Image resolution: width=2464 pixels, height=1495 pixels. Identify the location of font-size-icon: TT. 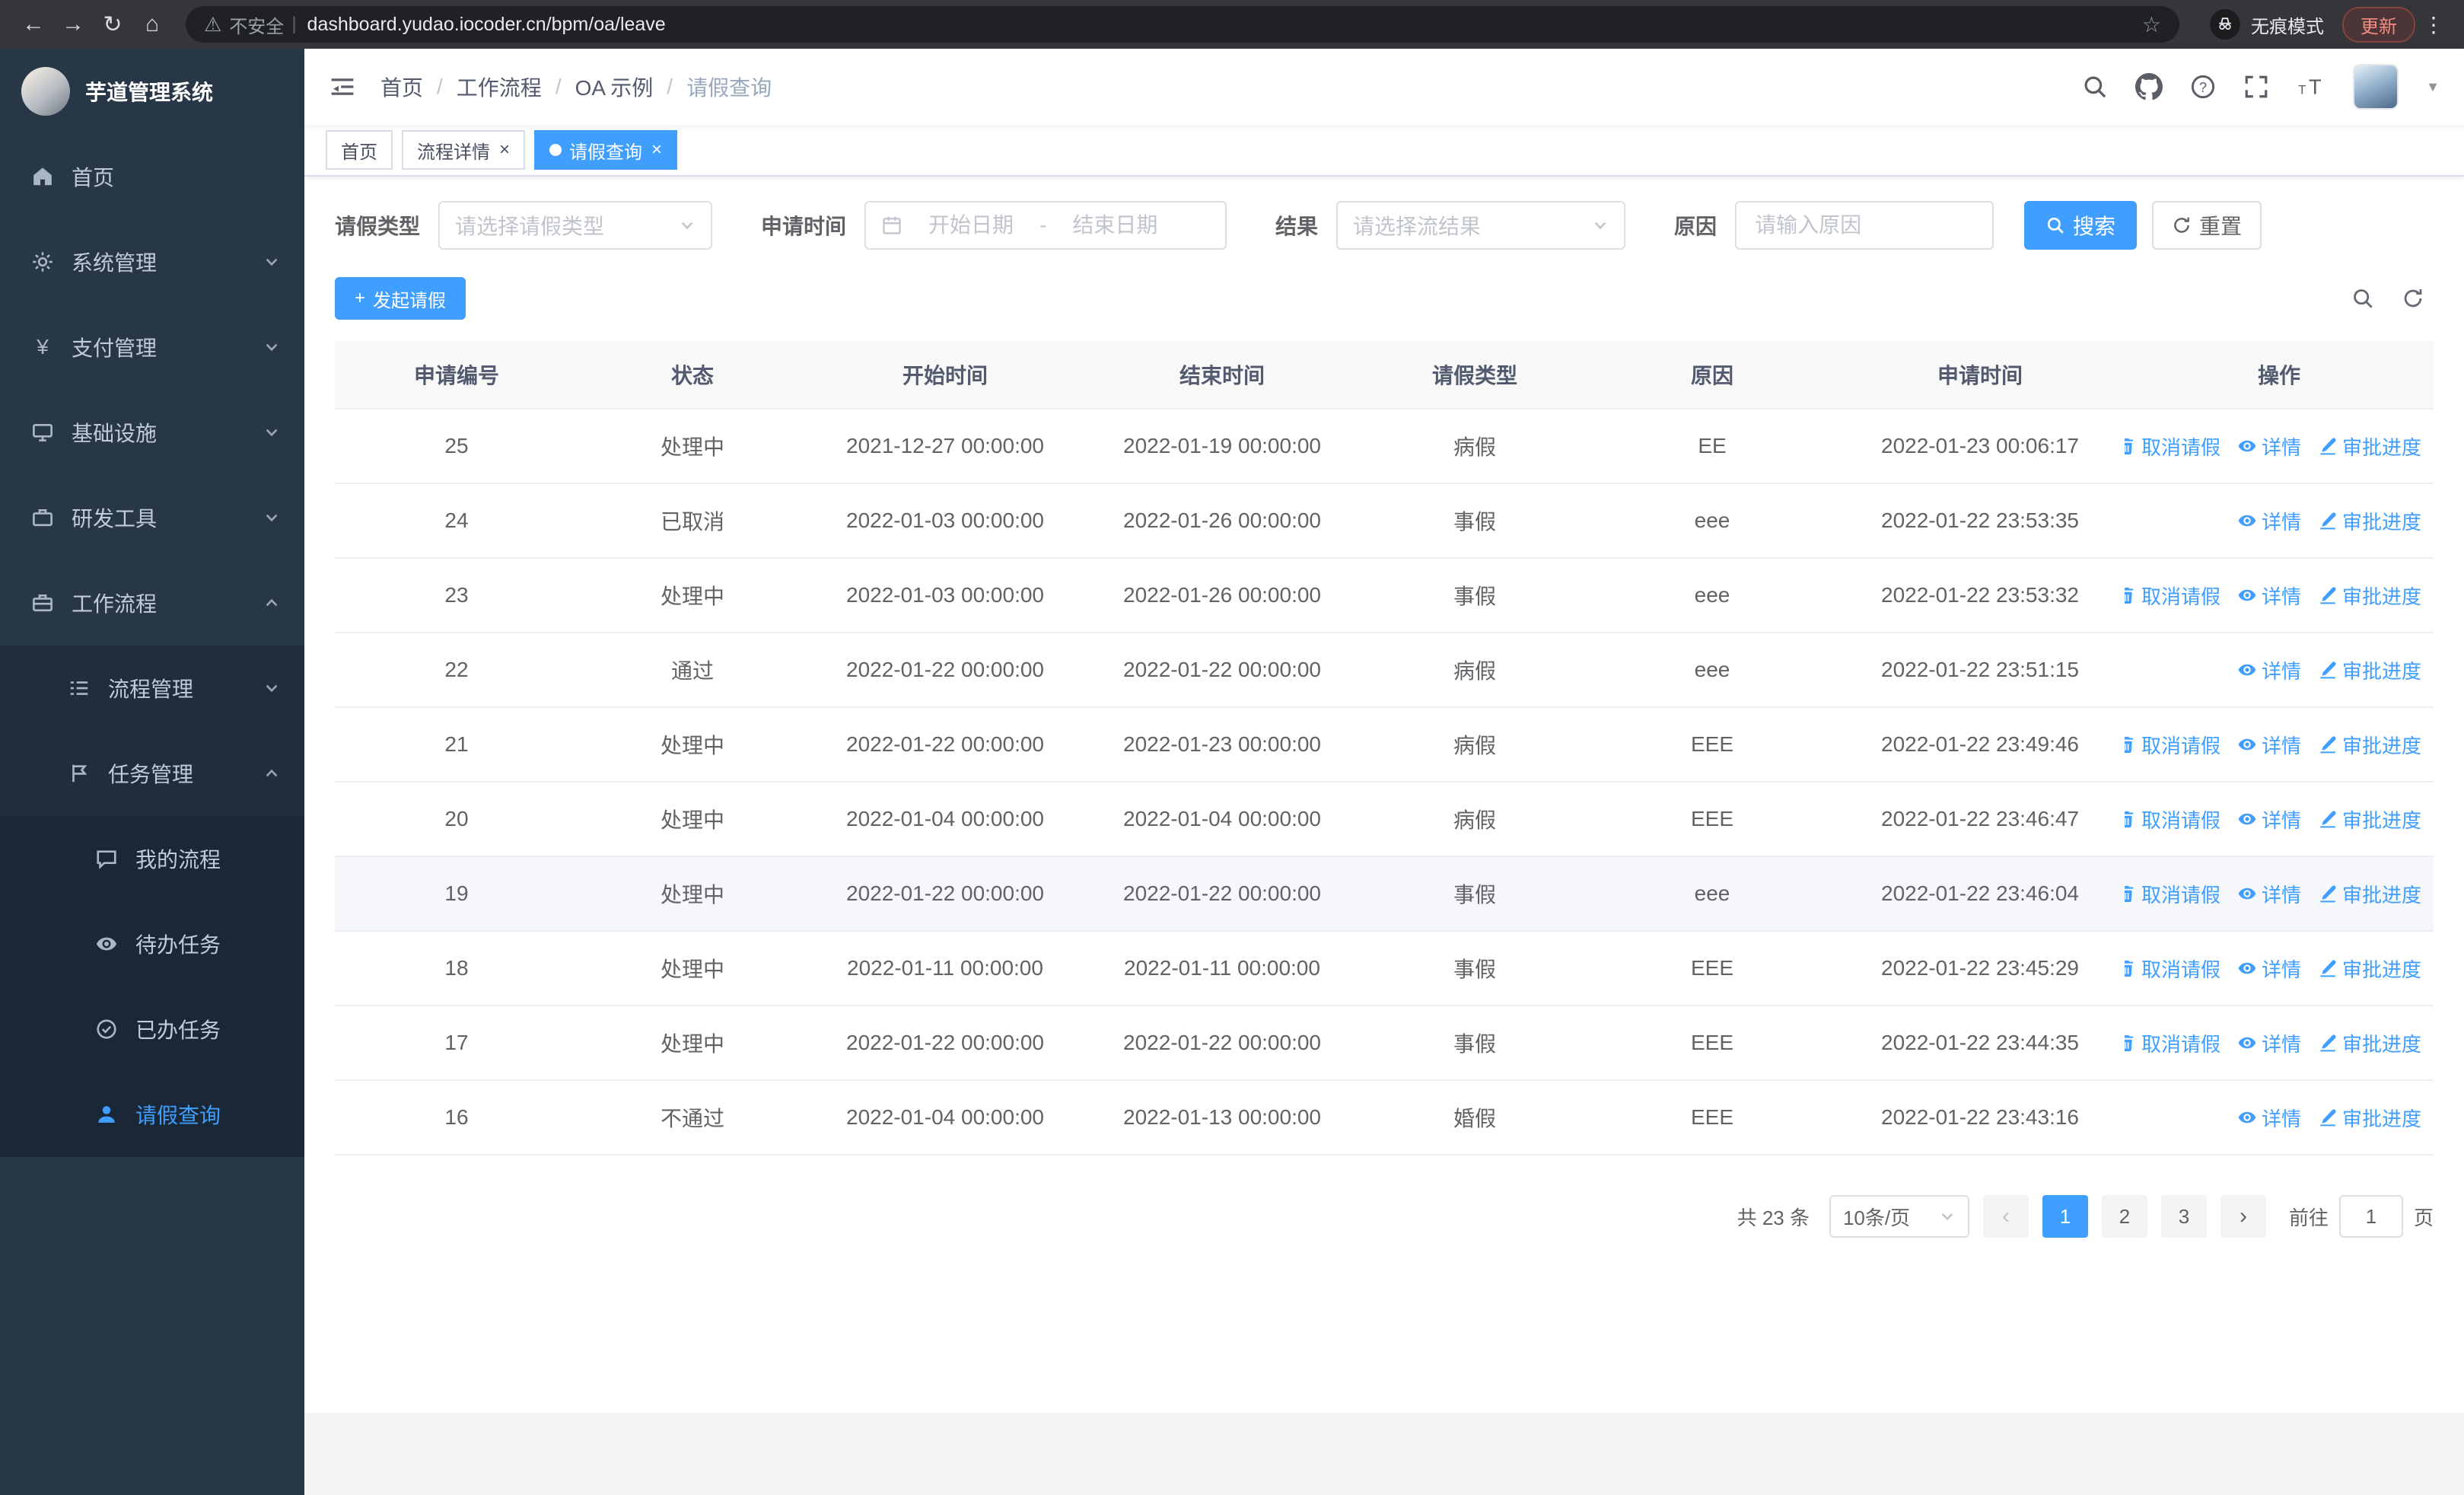
(2311, 87).